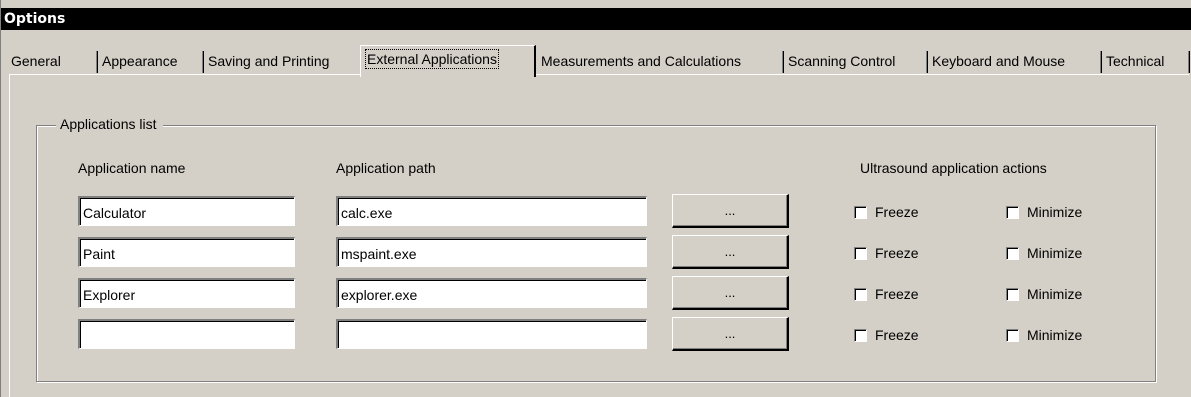 This screenshot has height=397, width=1191. What do you see at coordinates (140, 61) in the screenshot?
I see `tab-label: Appearance` at bounding box center [140, 61].